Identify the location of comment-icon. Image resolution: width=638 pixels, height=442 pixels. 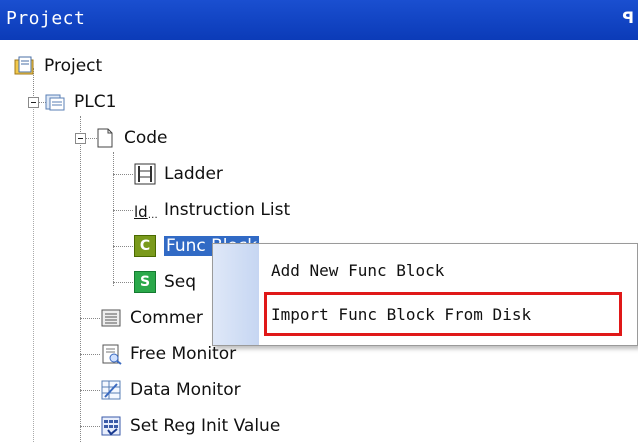
(111, 318).